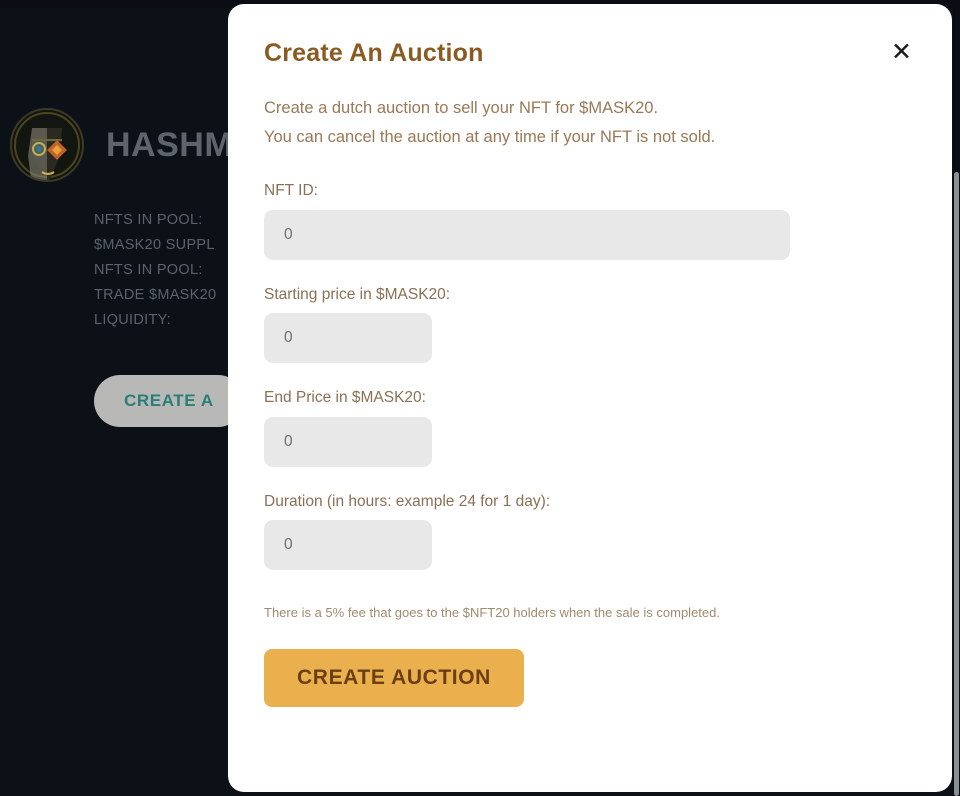 The width and height of the screenshot is (960, 796). I want to click on create-auction-submit-button: CREATE AUCTION, so click(394, 677).